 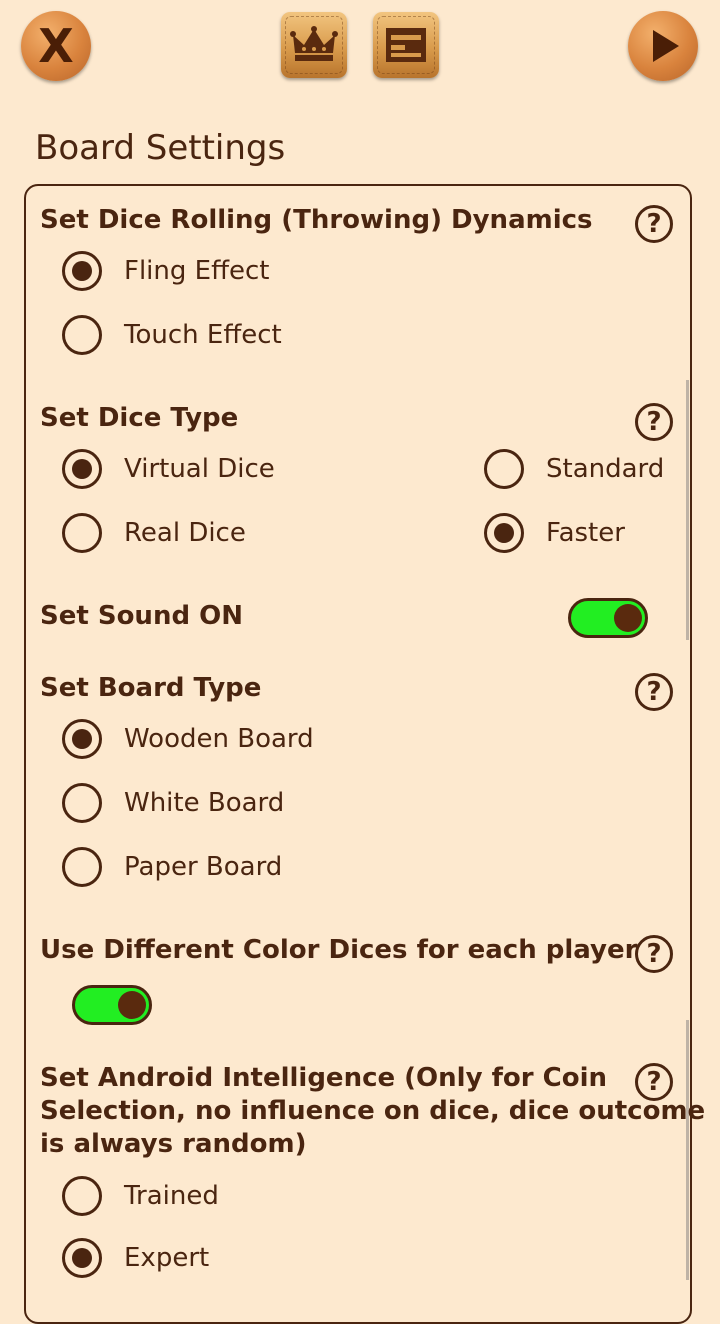 What do you see at coordinates (666, 46) in the screenshot?
I see `play-icon` at bounding box center [666, 46].